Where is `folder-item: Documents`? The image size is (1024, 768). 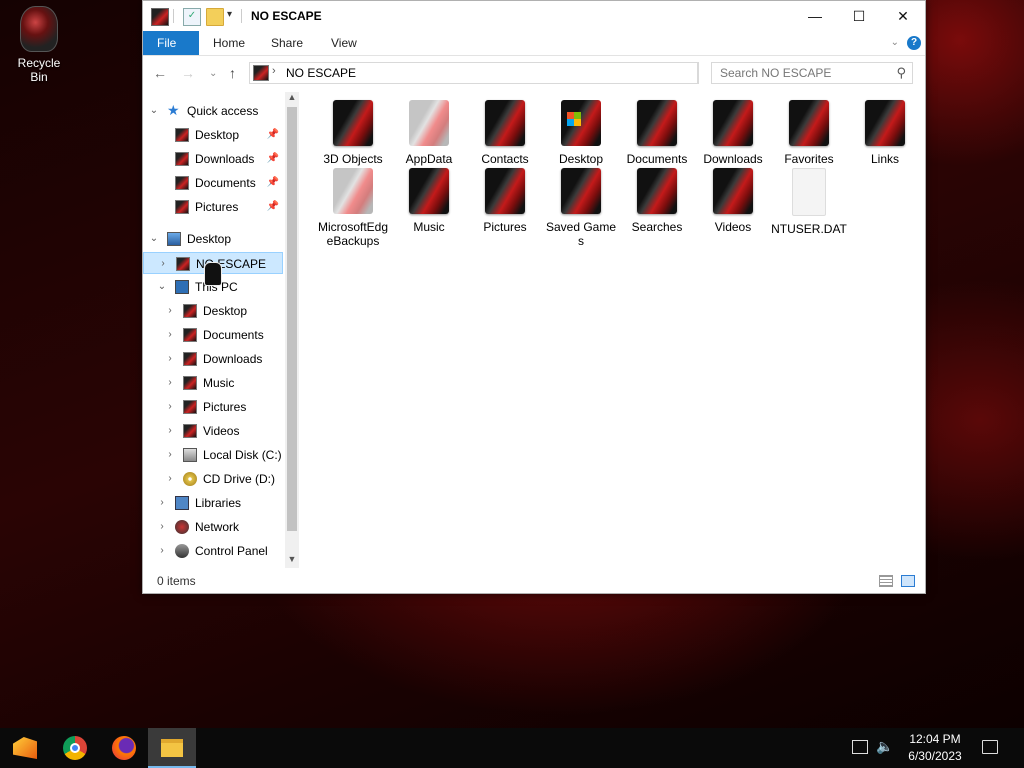 folder-item: Documents is located at coordinates (657, 130).